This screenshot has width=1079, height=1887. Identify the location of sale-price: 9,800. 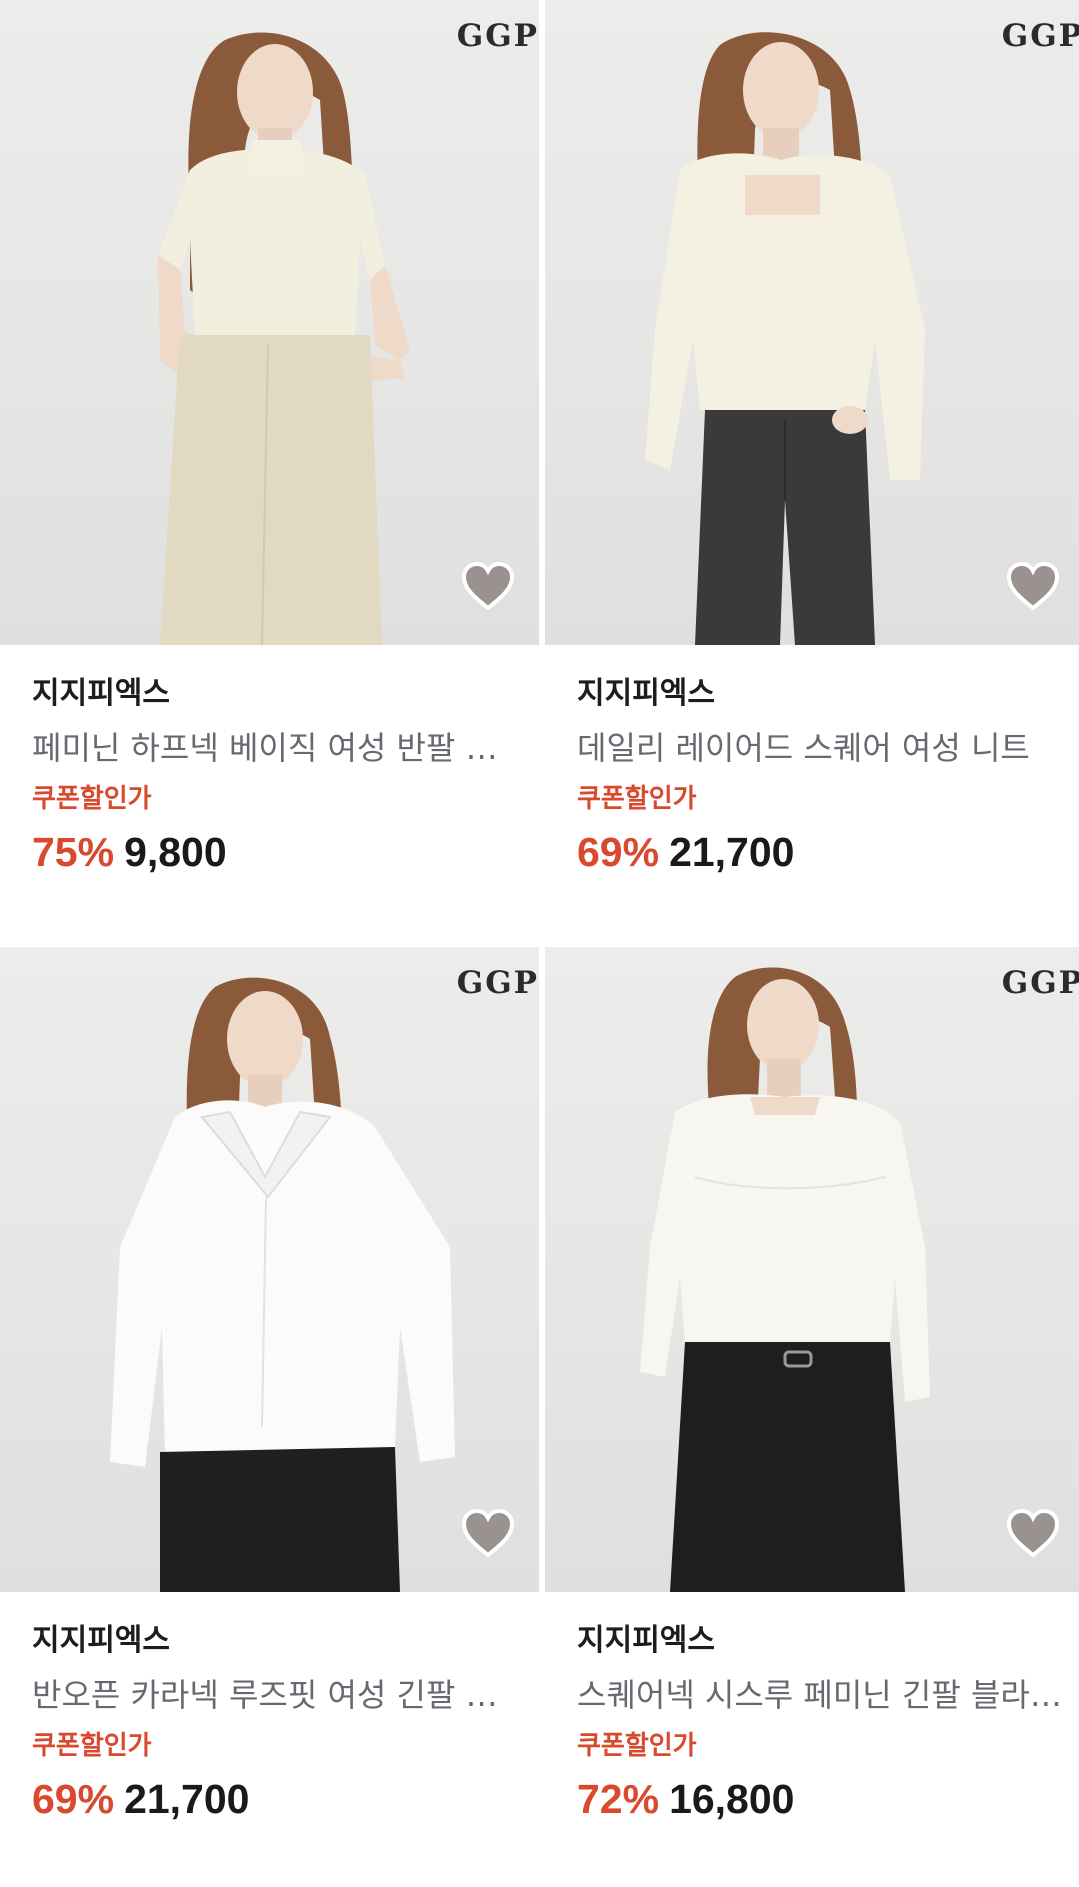
(175, 852).